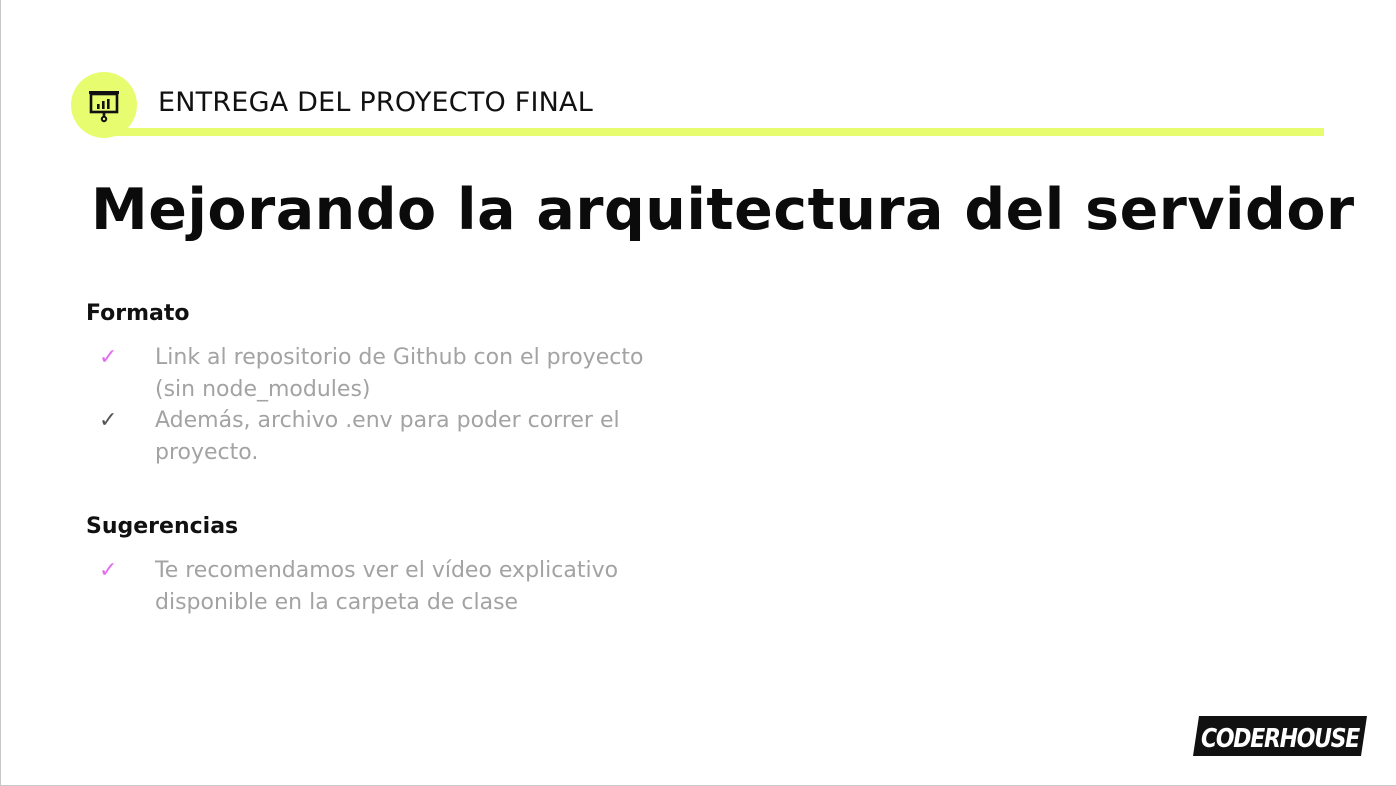  What do you see at coordinates (138, 313) in the screenshot?
I see `formato-heading: Formato` at bounding box center [138, 313].